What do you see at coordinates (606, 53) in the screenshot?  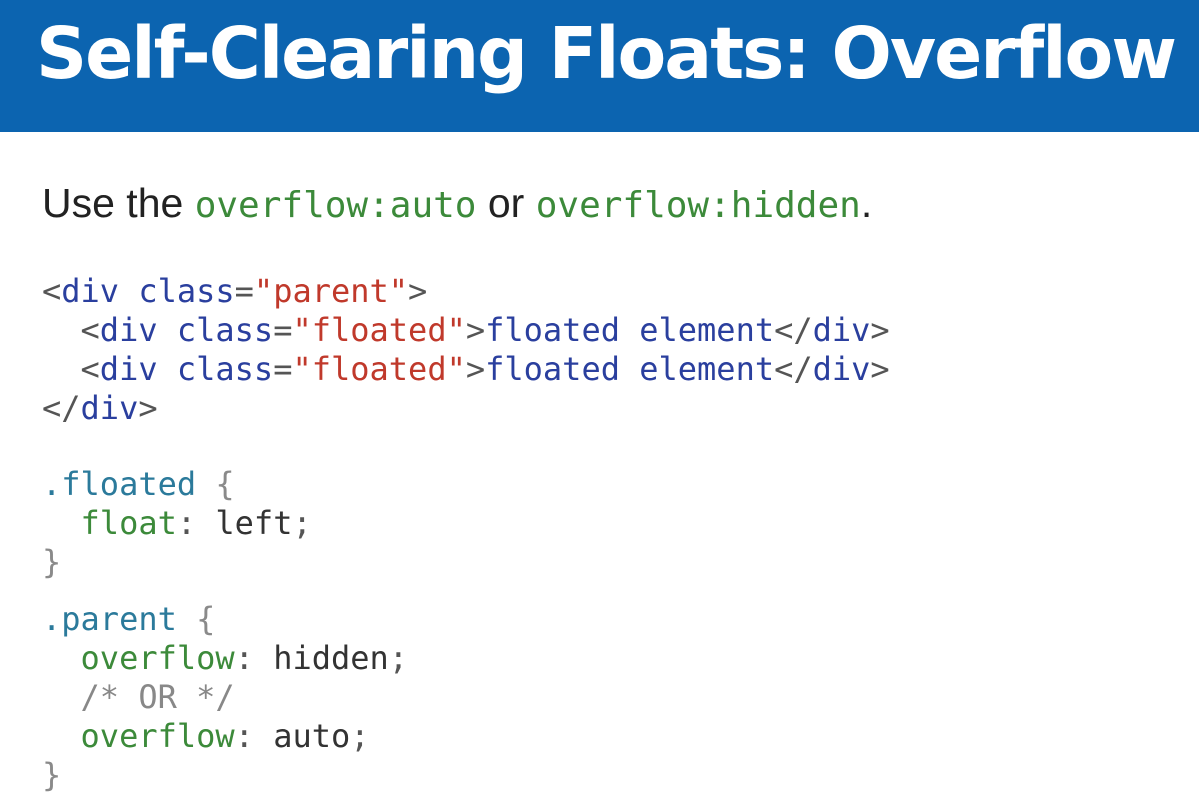 I see `slide-title: Self-Clearing Floats: Overflow` at bounding box center [606, 53].